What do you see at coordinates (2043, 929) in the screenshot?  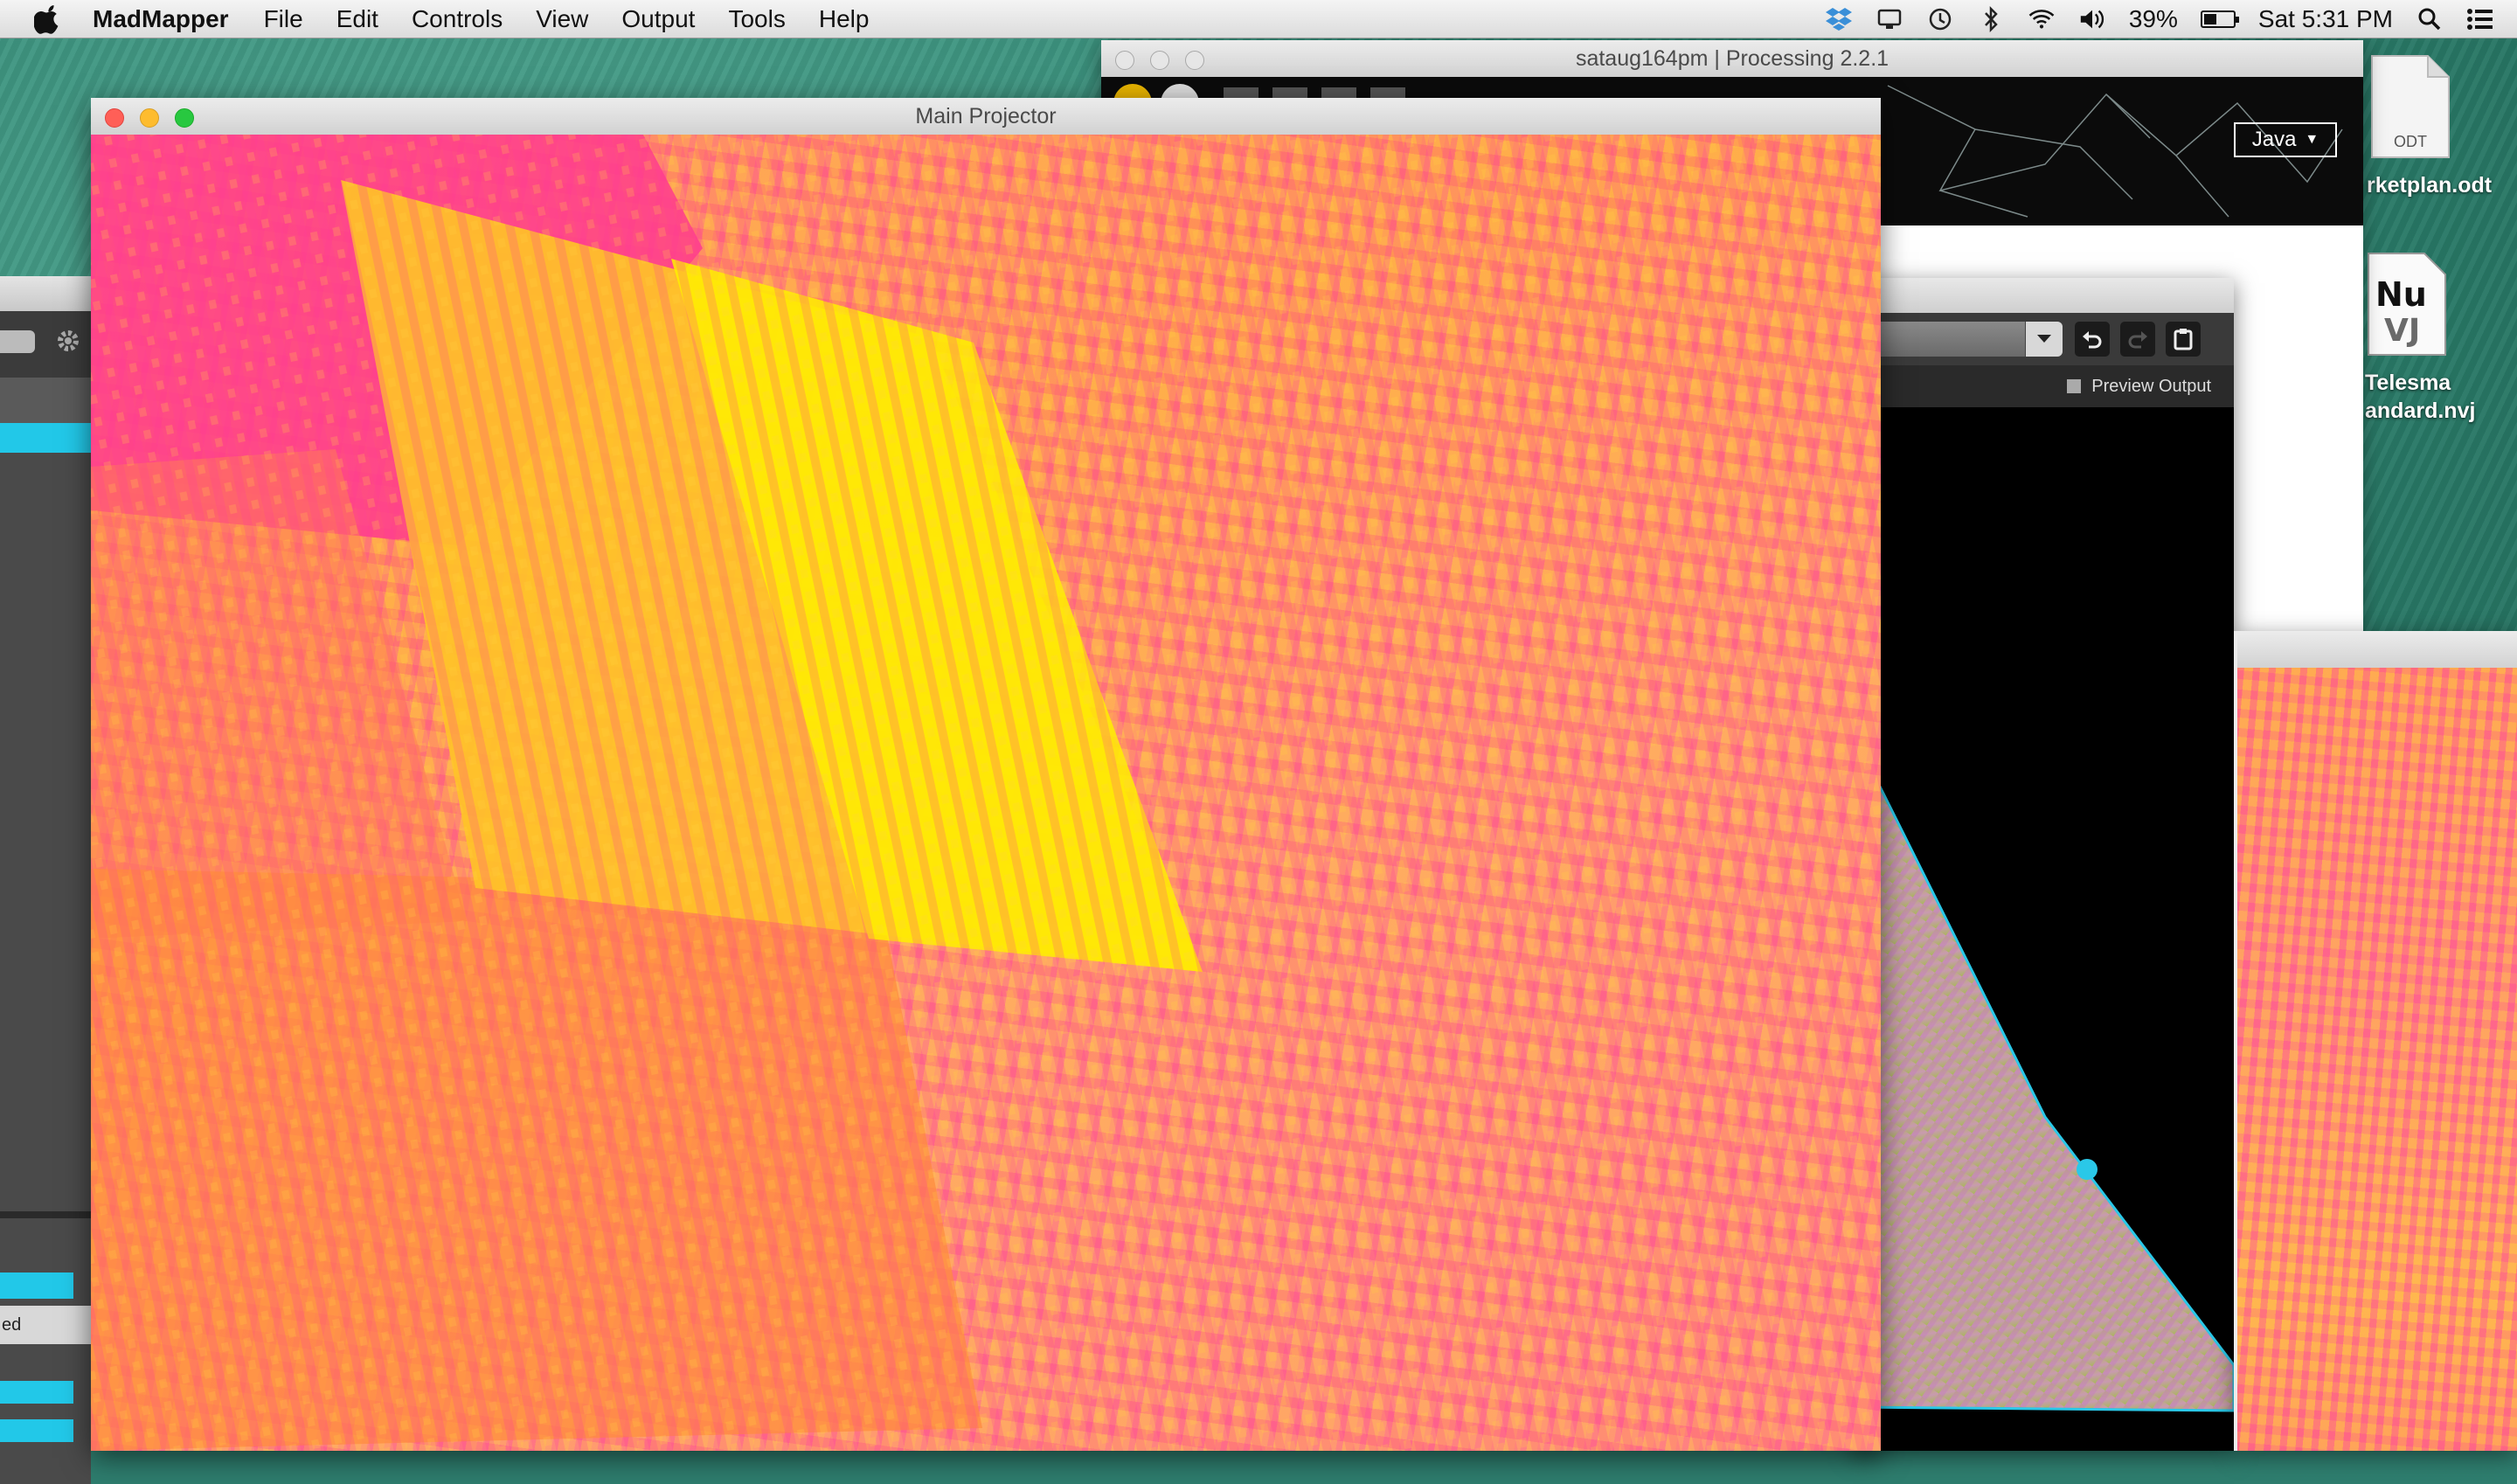 I see `mapping-preview-canvas` at bounding box center [2043, 929].